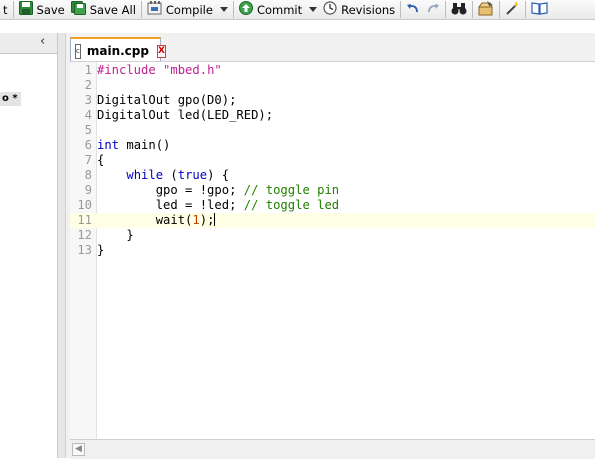 This screenshot has width=595, height=459. I want to click on commit-icon, so click(245, 9).